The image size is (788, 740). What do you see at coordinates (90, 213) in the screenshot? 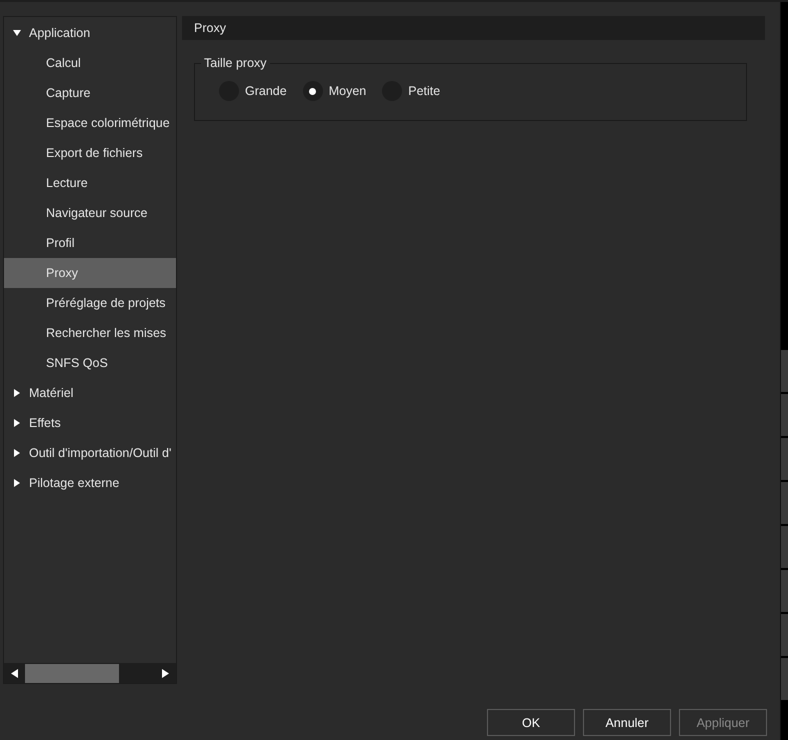
I see `tree-item: Navigateur source` at bounding box center [90, 213].